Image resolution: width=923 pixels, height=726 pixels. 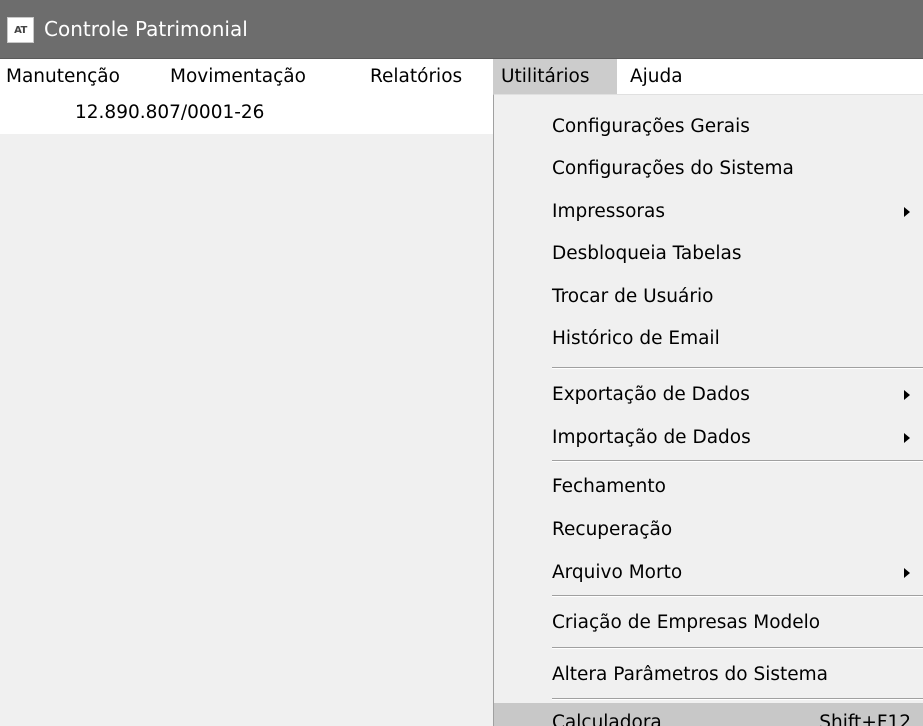 What do you see at coordinates (647, 253) in the screenshot?
I see `menu-item-label: Desbloqueia Tabelas` at bounding box center [647, 253].